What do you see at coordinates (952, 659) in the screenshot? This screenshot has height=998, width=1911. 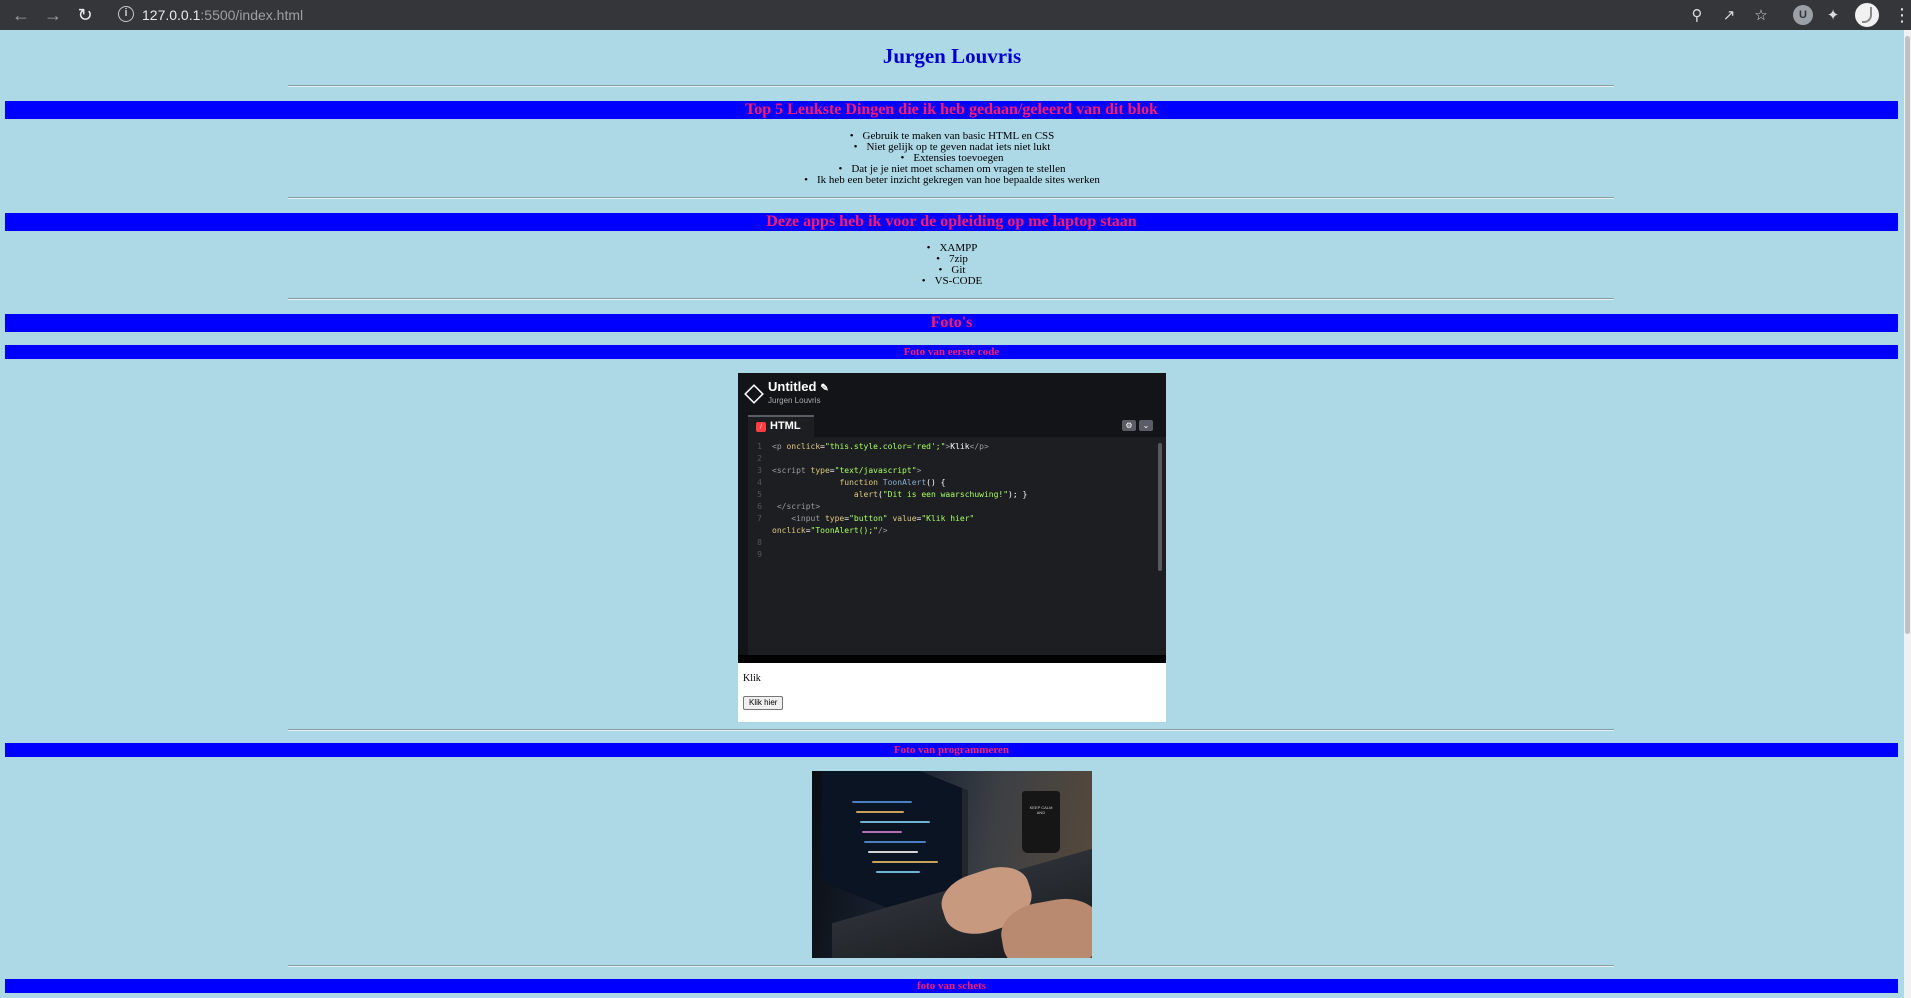 I see `editor-bottom-strip` at bounding box center [952, 659].